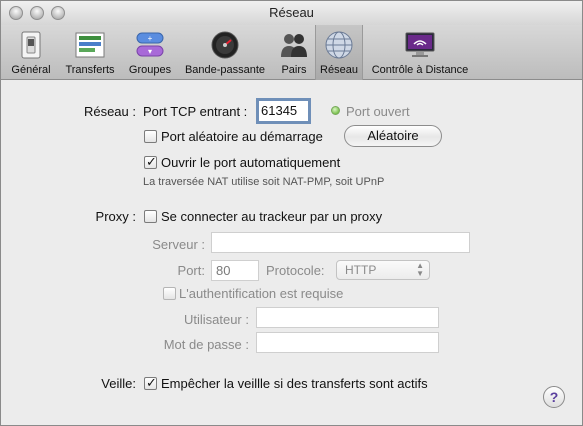 The image size is (583, 426). I want to click on proxy-auth-checkbox, so click(169, 293).